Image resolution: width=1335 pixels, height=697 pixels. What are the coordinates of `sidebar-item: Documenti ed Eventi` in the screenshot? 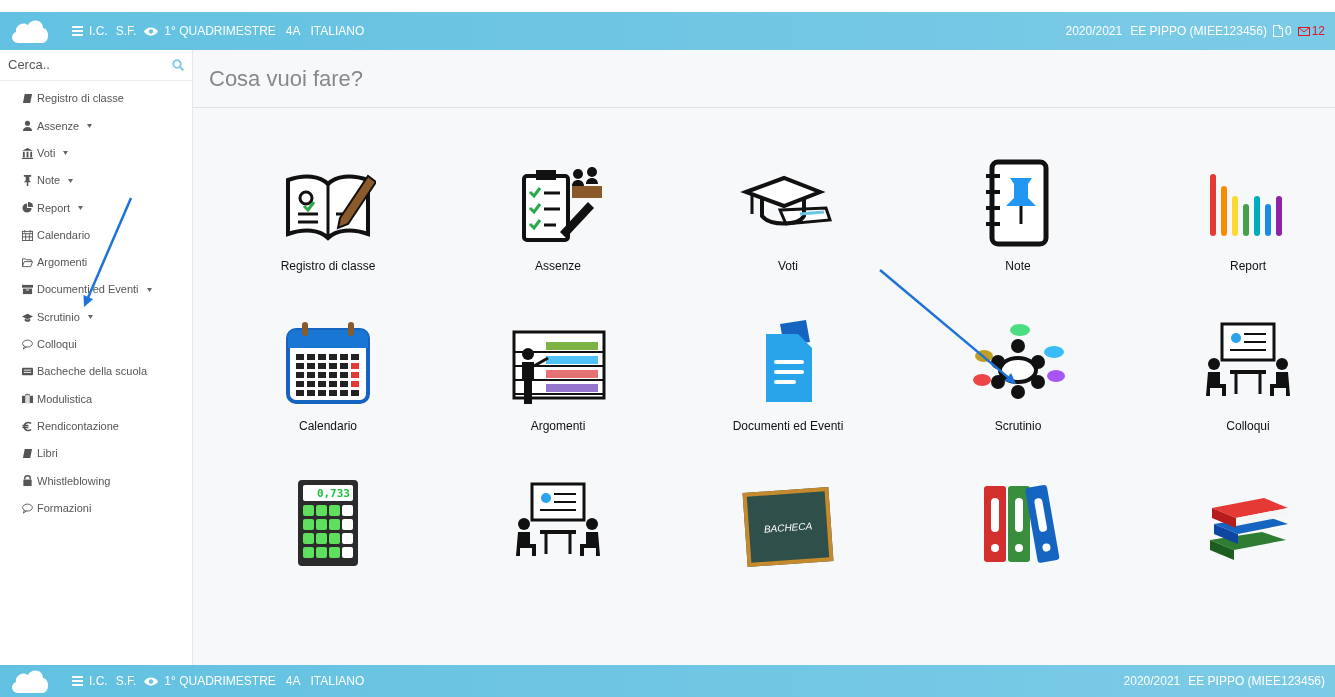 It's located at (96, 290).